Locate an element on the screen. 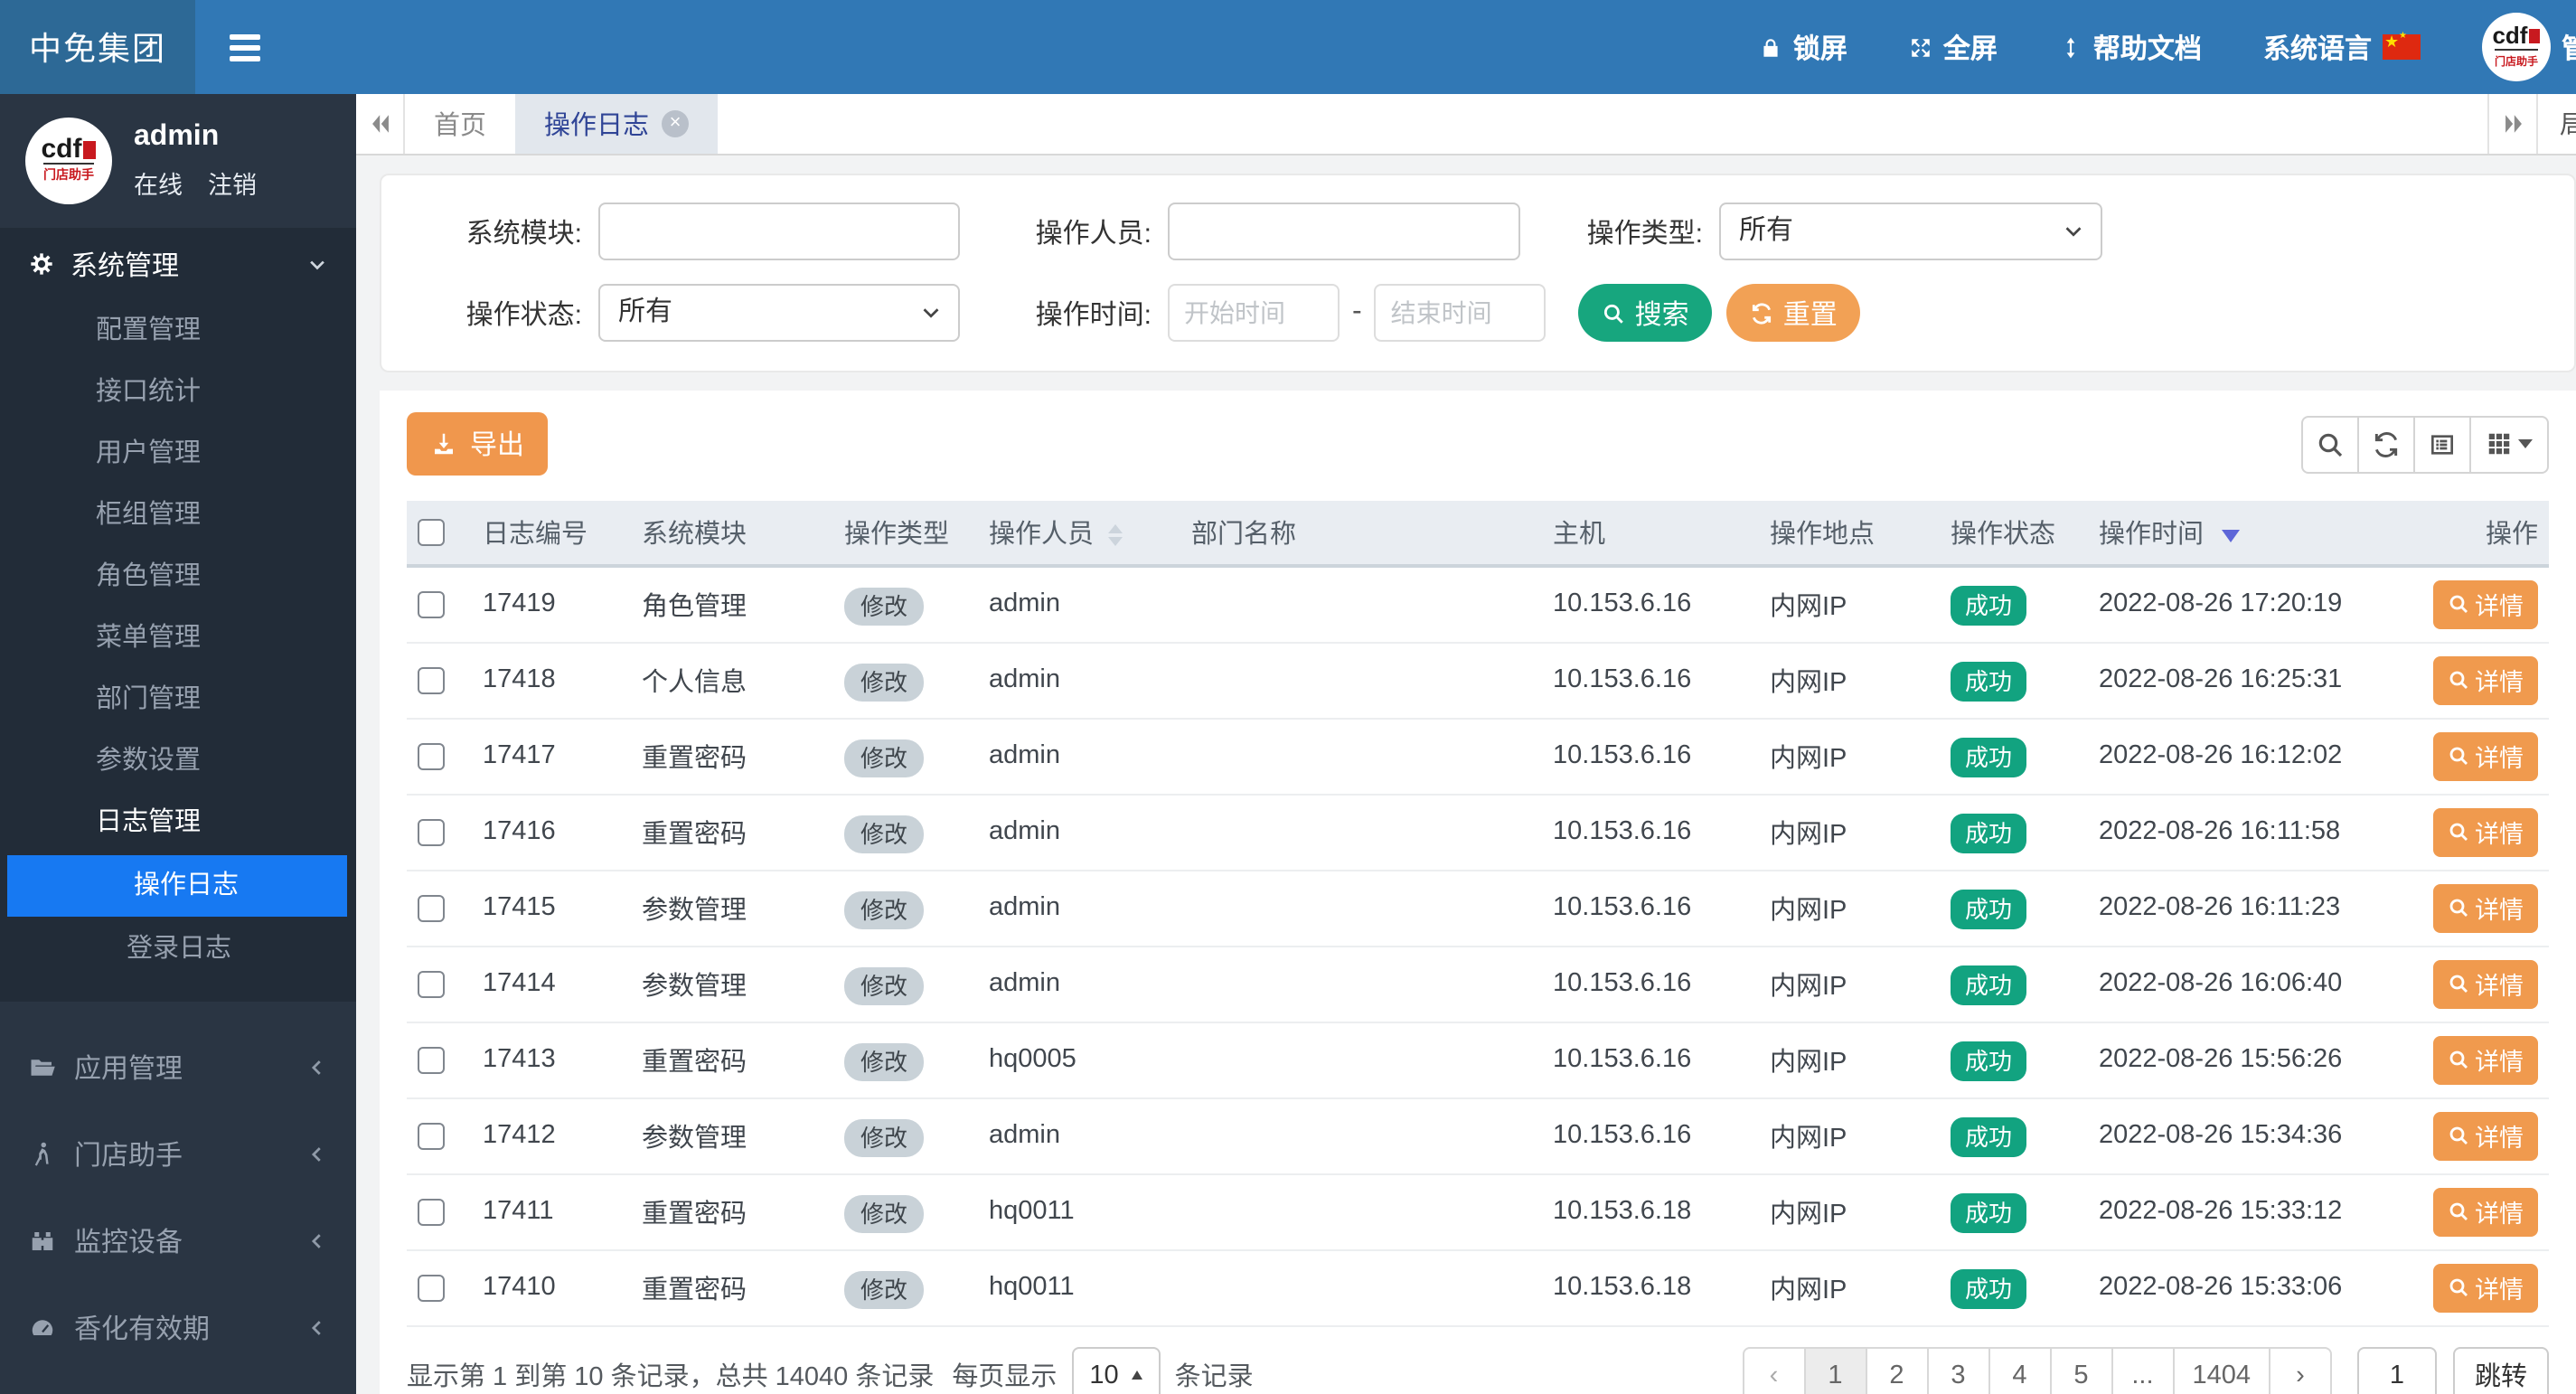 The image size is (2576, 1394). table-search-button is located at coordinates (2330, 444).